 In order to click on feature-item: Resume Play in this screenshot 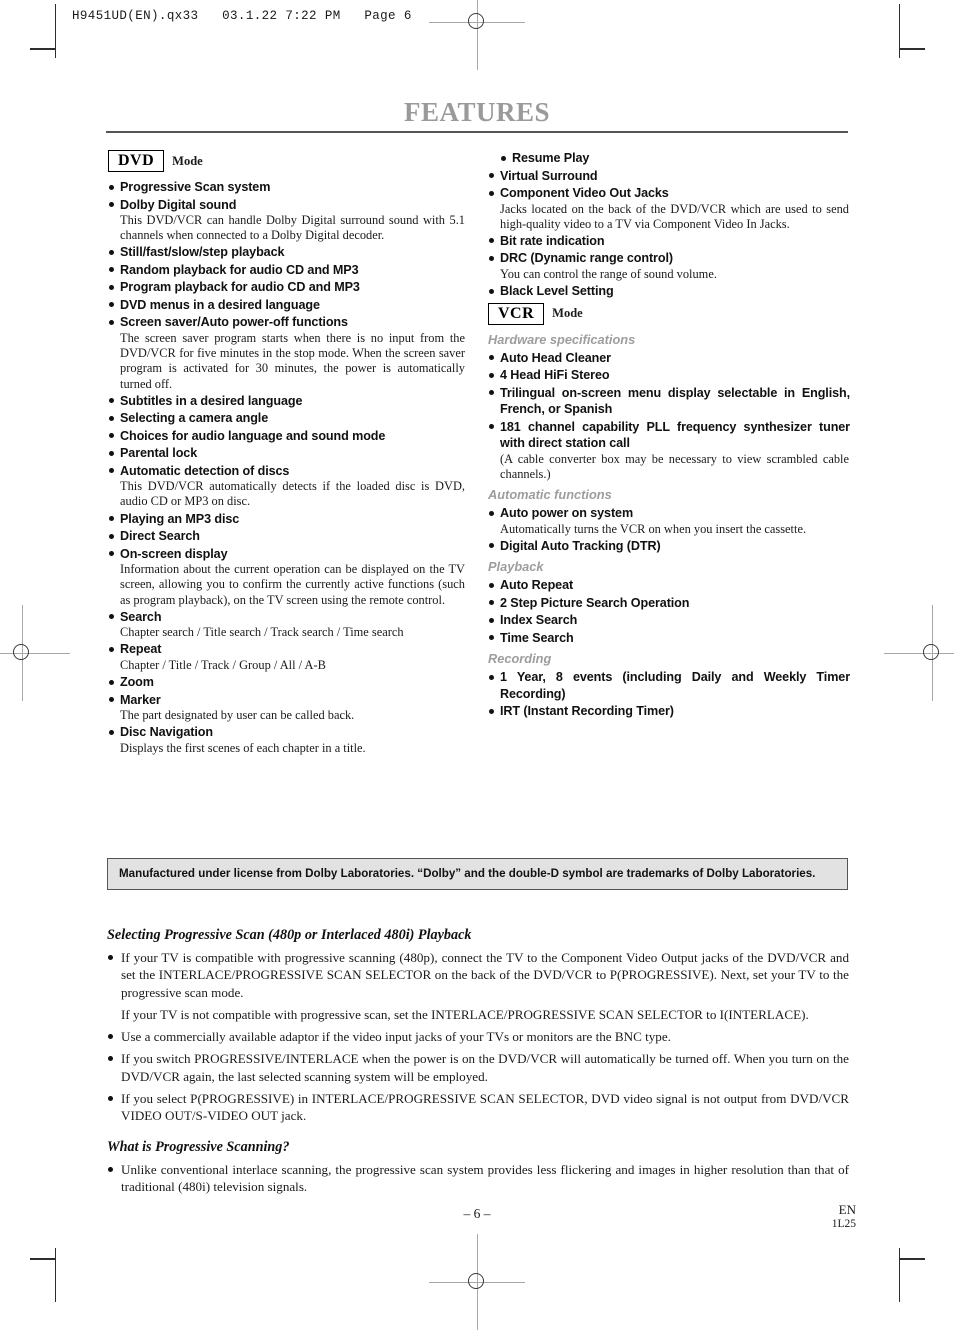, I will do `click(669, 158)`.